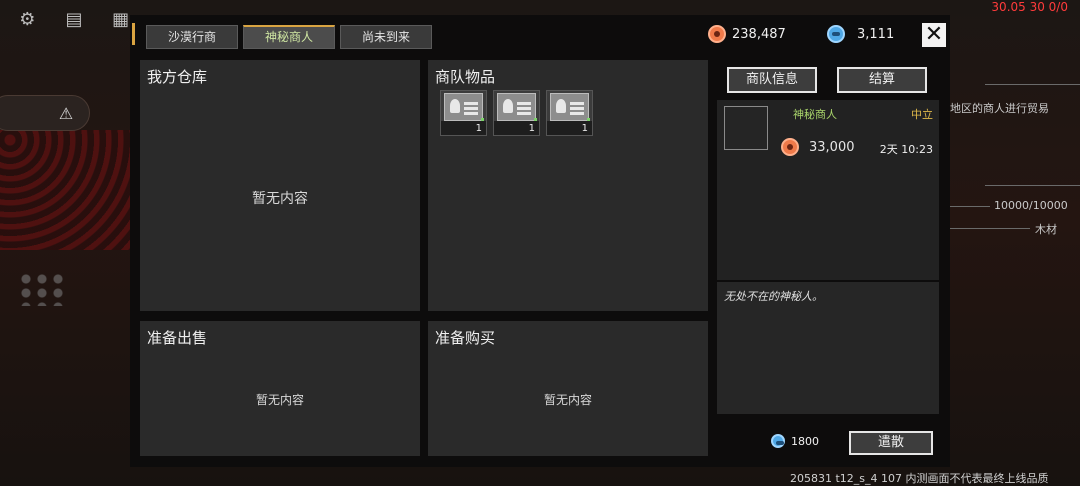  Describe the element at coordinates (43, 289) in the screenshot. I see `background-dots` at that location.